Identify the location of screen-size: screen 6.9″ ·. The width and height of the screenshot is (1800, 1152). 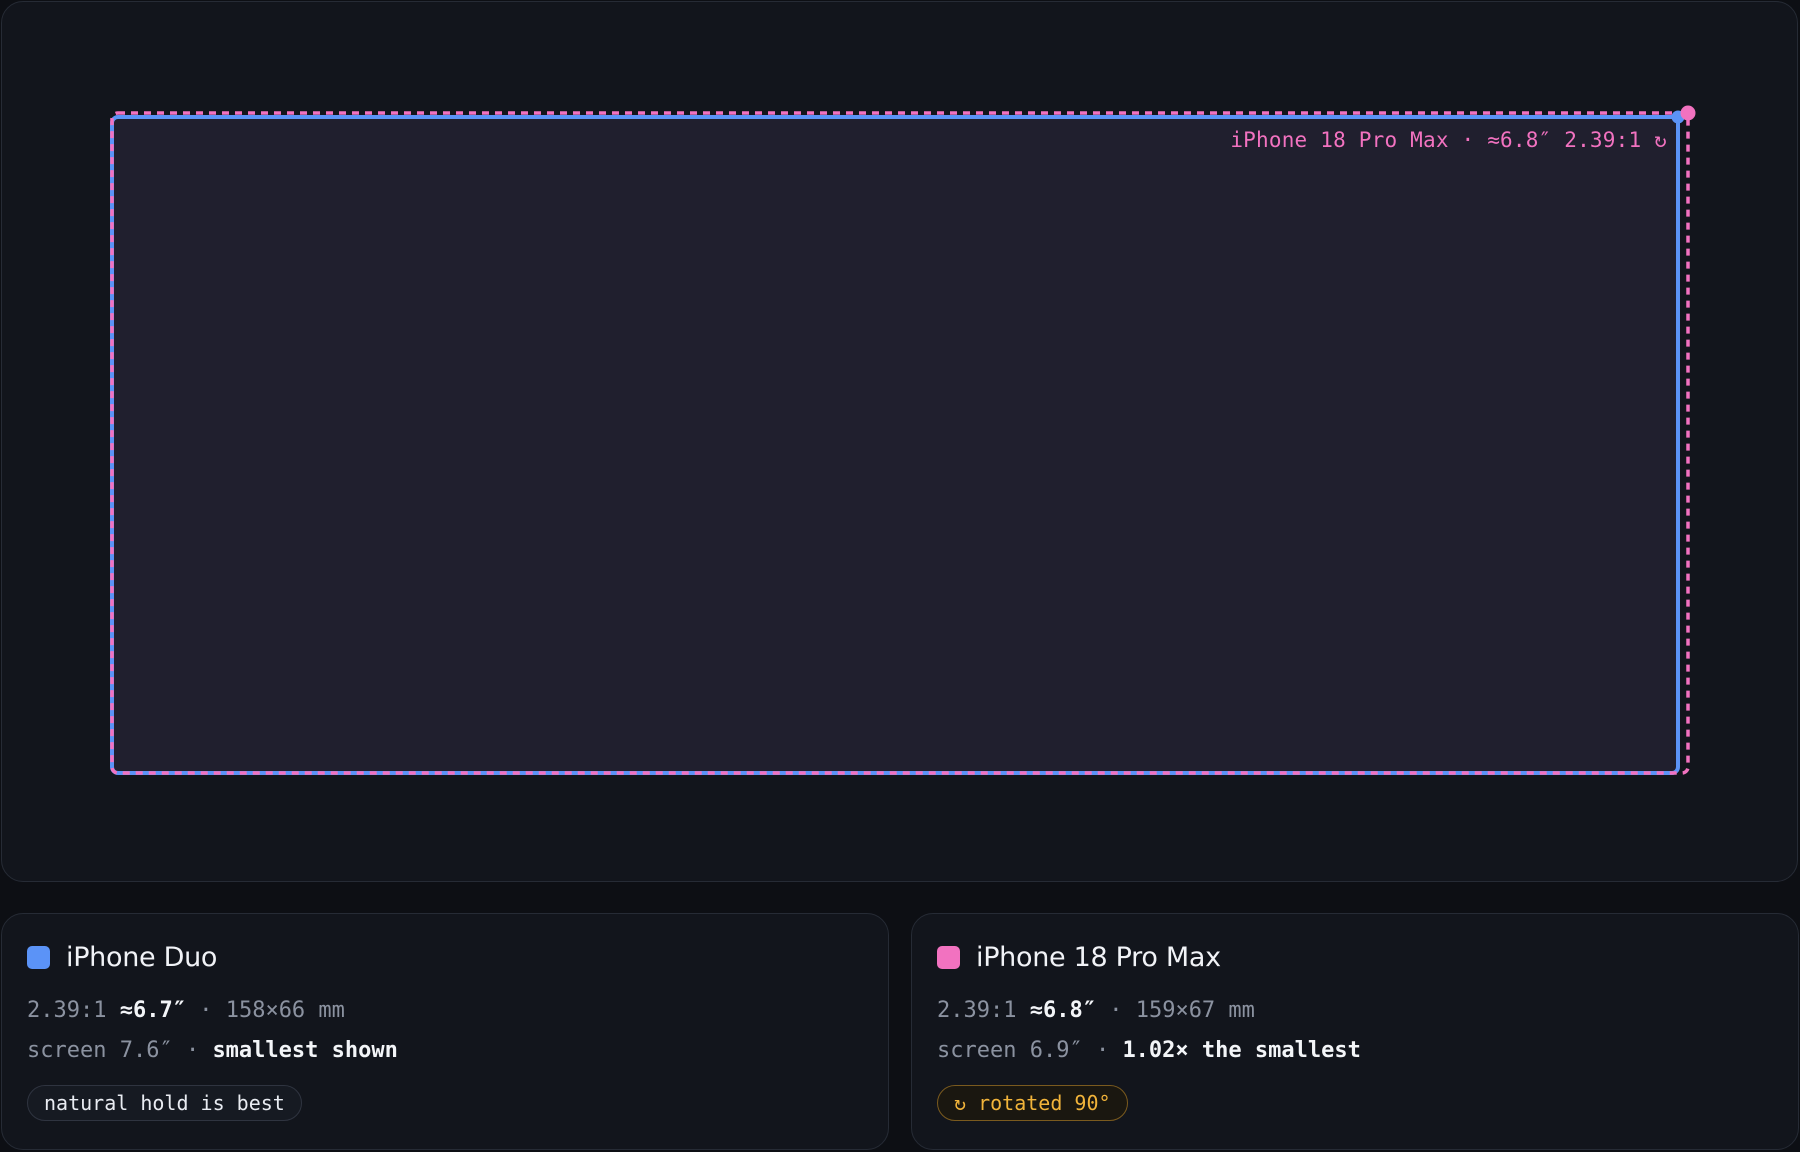
(1023, 1050).